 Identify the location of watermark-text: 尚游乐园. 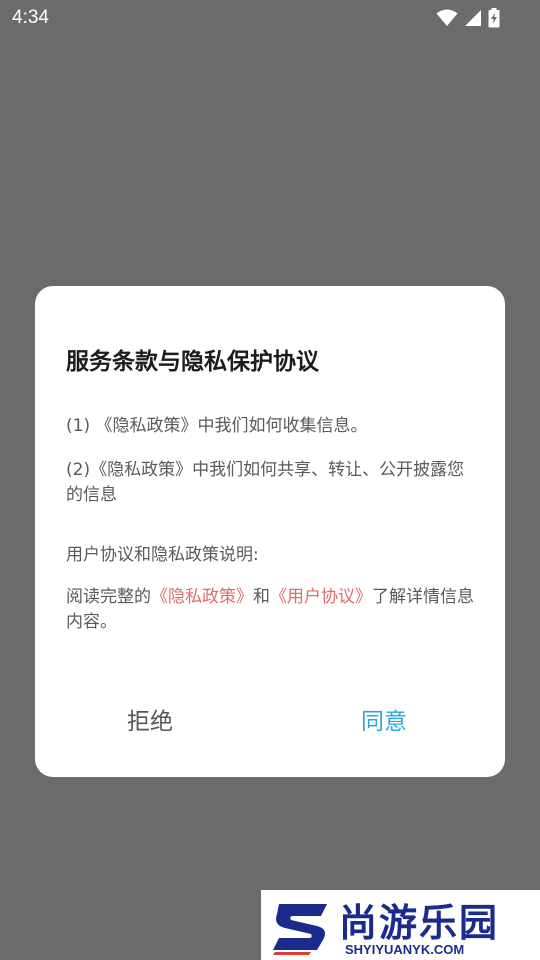
(419, 923).